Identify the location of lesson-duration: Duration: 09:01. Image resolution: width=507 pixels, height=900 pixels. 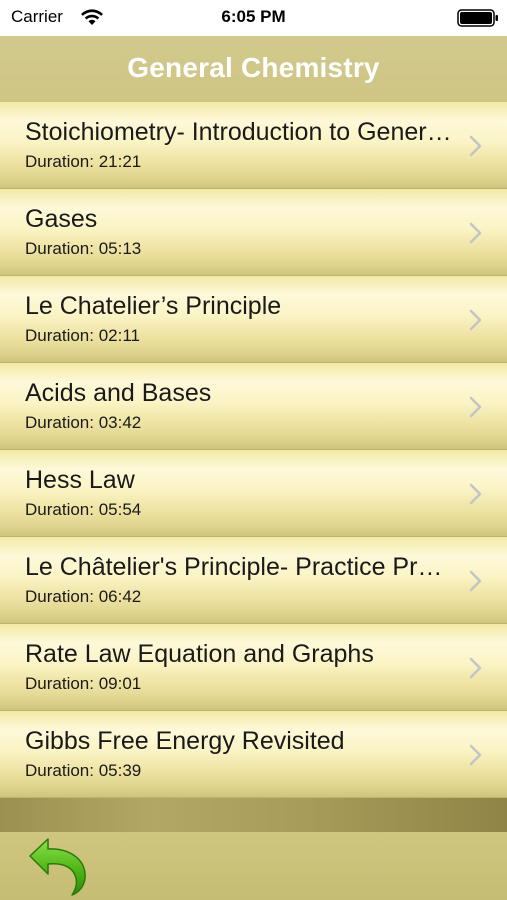
(83, 683).